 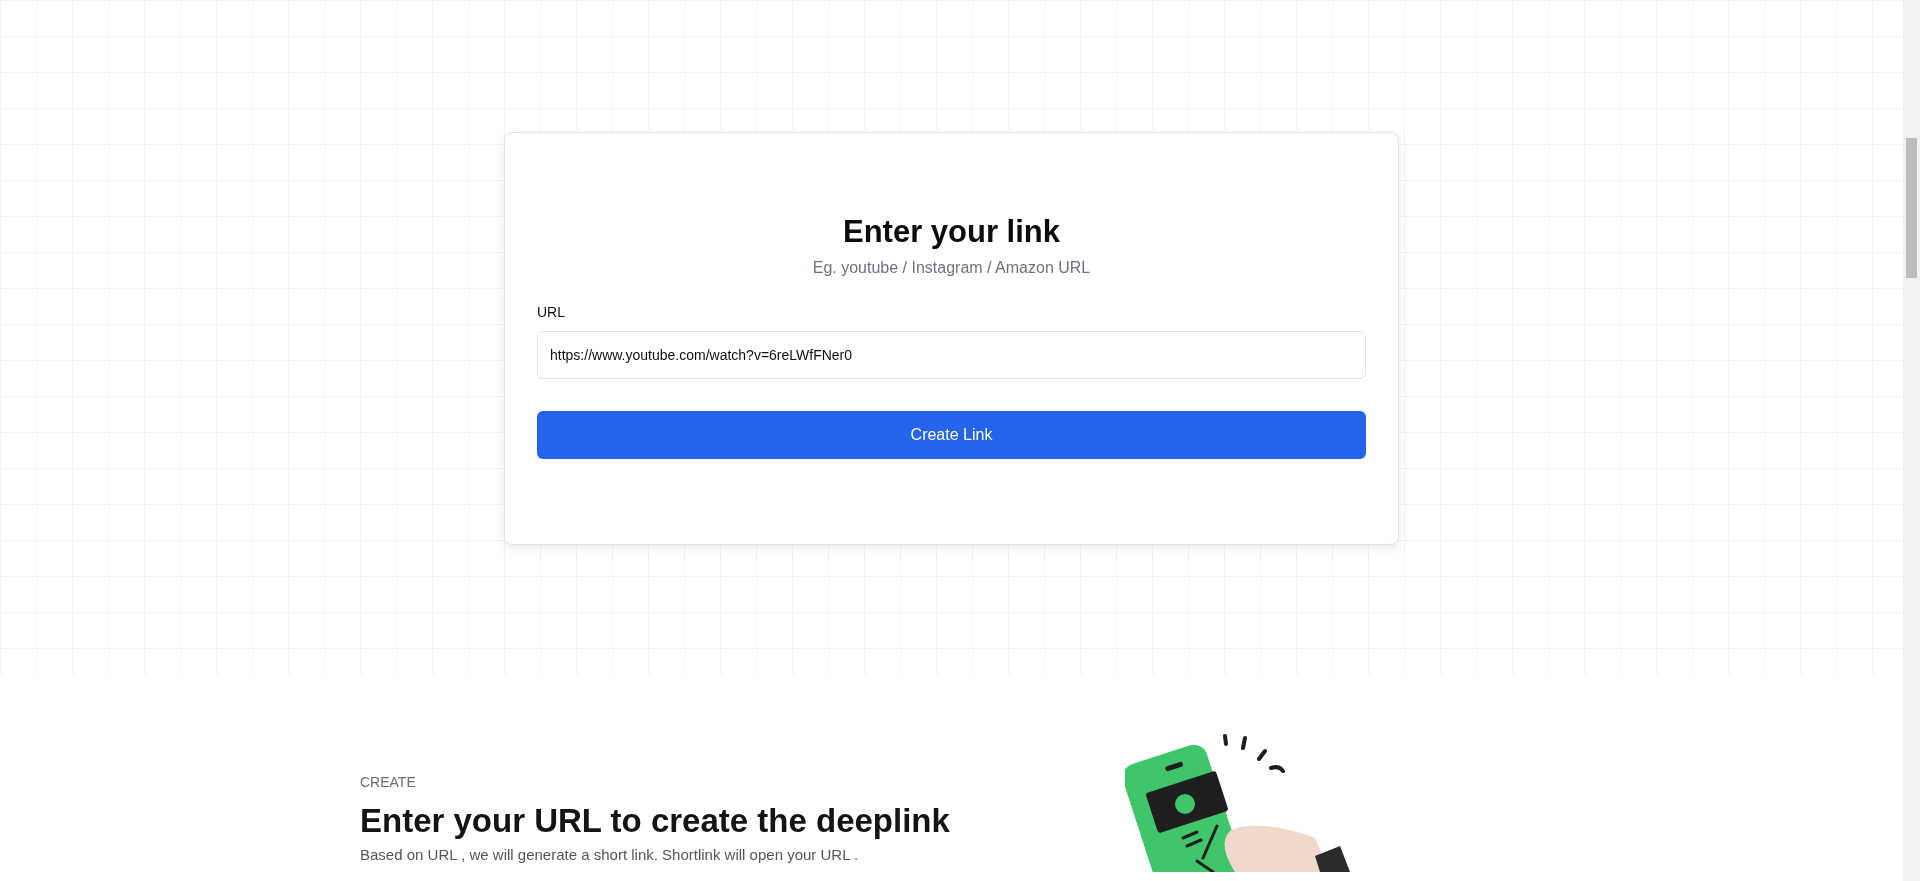 What do you see at coordinates (1911, 440) in the screenshot?
I see `scrollbar` at bounding box center [1911, 440].